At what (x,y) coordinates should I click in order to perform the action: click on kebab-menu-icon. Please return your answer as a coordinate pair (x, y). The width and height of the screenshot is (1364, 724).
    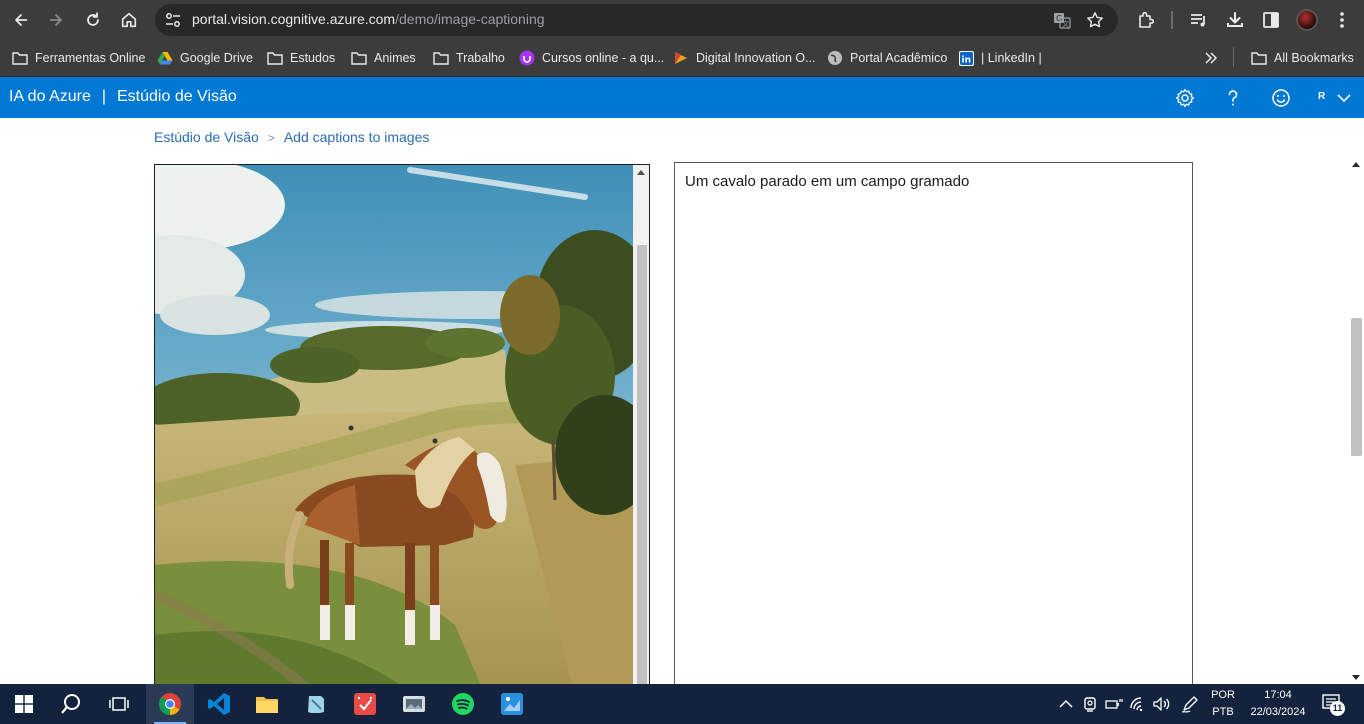
    Looking at the image, I should click on (1342, 20).